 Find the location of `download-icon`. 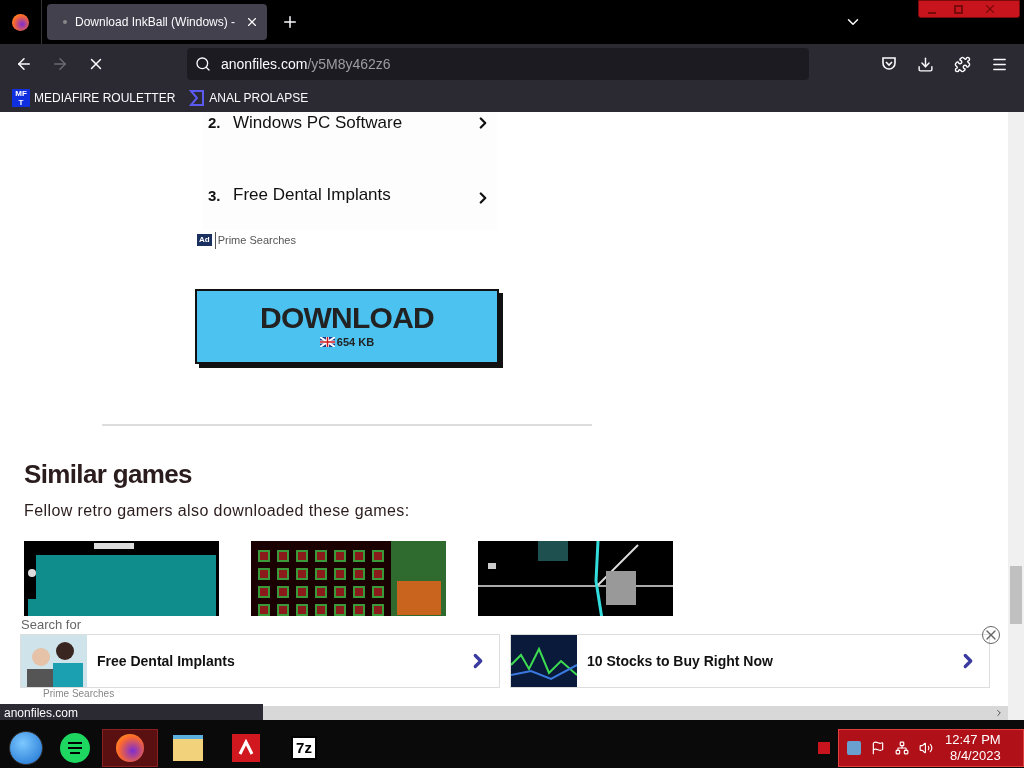

download-icon is located at coordinates (925, 64).